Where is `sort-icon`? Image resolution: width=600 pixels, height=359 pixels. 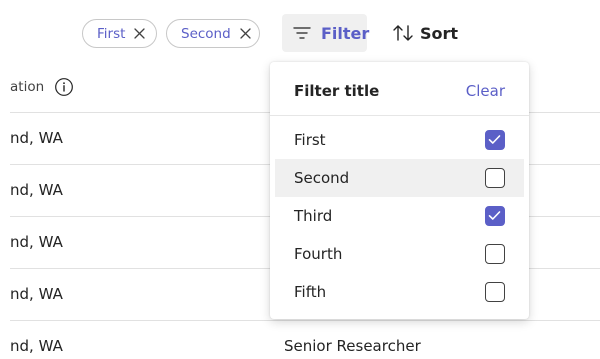 sort-icon is located at coordinates (403, 33).